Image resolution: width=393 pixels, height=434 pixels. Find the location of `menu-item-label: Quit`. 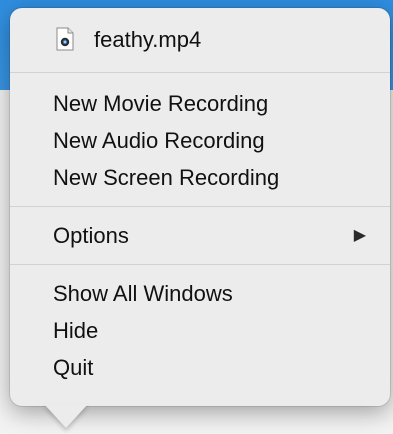

menu-item-label: Quit is located at coordinates (73, 367).